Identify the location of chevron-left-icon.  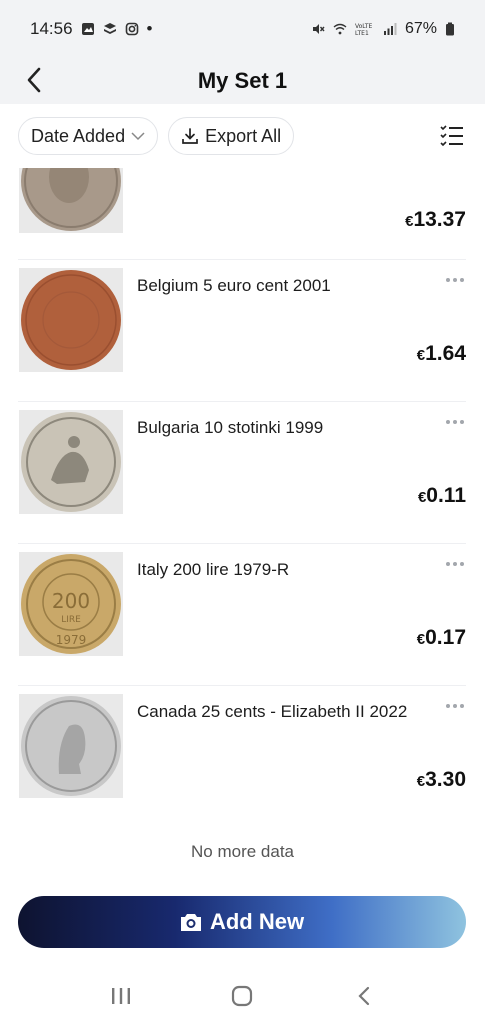
(34, 80).